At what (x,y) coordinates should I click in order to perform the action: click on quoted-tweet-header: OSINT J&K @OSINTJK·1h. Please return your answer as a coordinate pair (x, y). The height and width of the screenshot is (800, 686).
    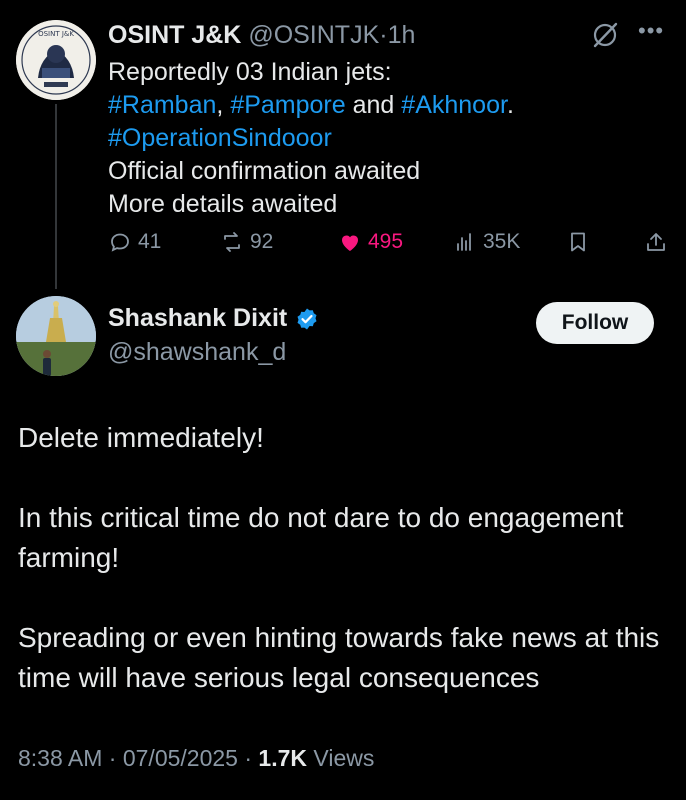
    Looking at the image, I should click on (261, 35).